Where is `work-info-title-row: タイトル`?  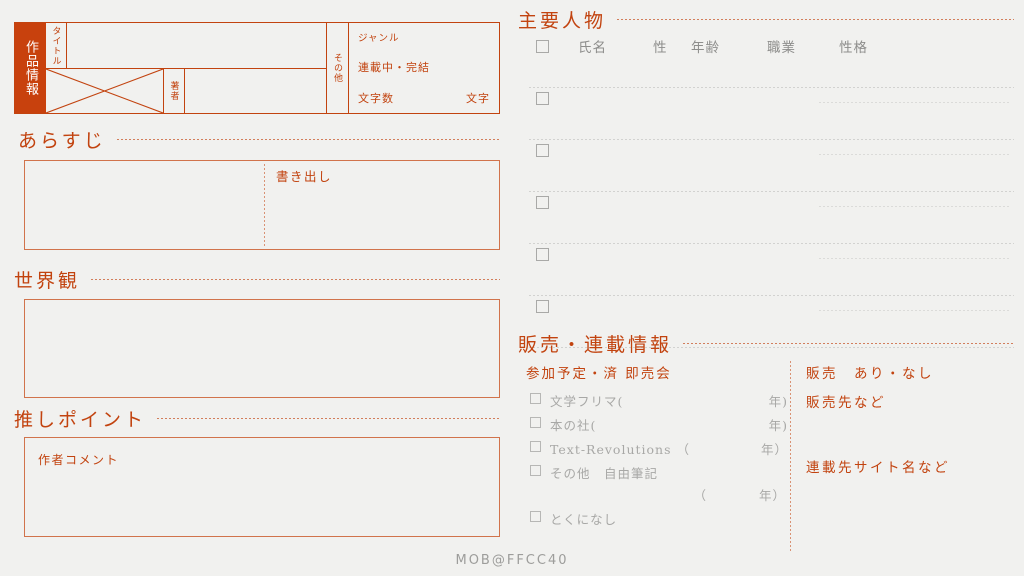
work-info-title-row: タイトル is located at coordinates (186, 46).